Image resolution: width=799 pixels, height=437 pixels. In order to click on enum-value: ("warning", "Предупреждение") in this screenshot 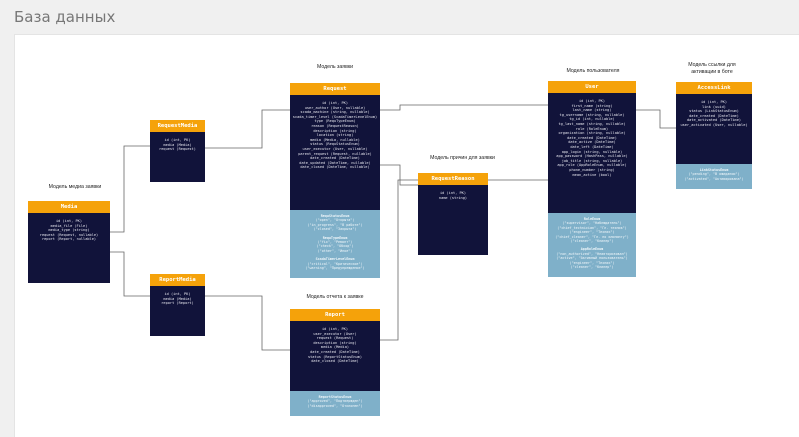, I will do `click(335, 268)`.